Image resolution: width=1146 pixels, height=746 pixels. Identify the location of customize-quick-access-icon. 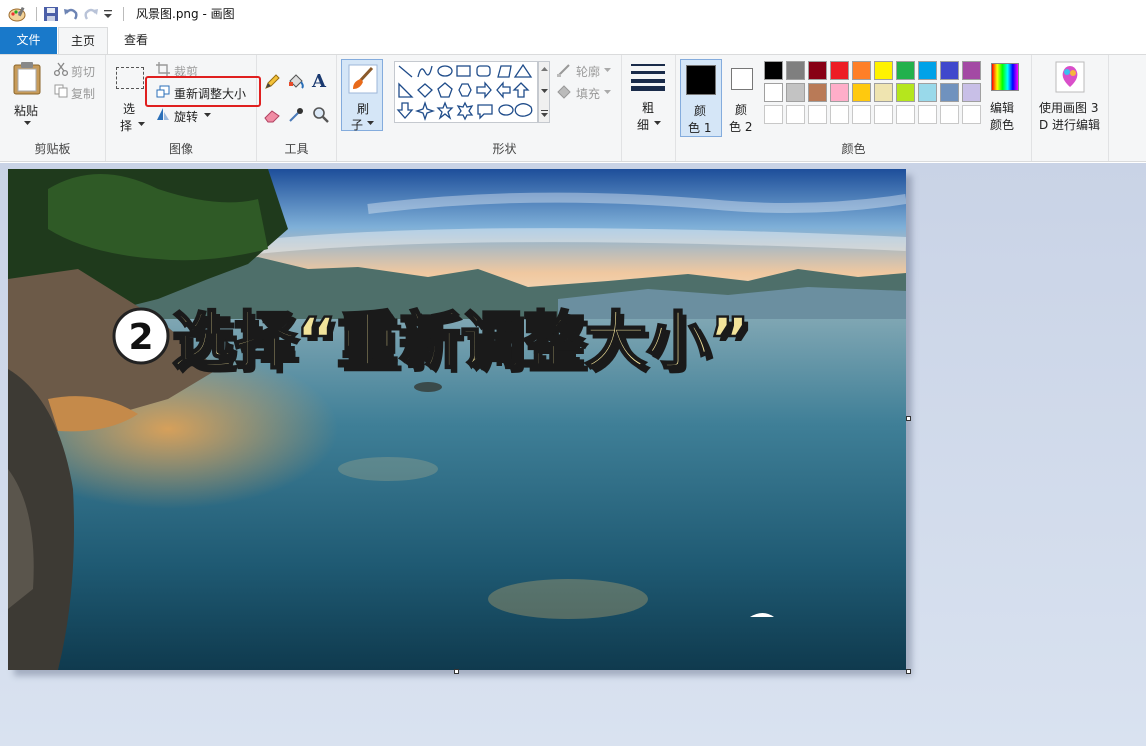
(108, 14).